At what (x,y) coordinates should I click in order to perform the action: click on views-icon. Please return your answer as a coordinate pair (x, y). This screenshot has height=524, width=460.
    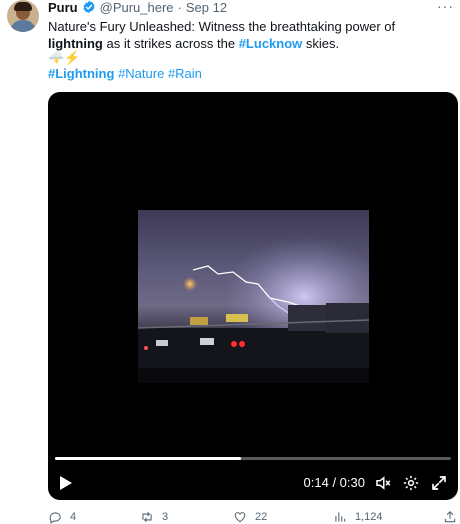
    Looking at the image, I should click on (340, 517).